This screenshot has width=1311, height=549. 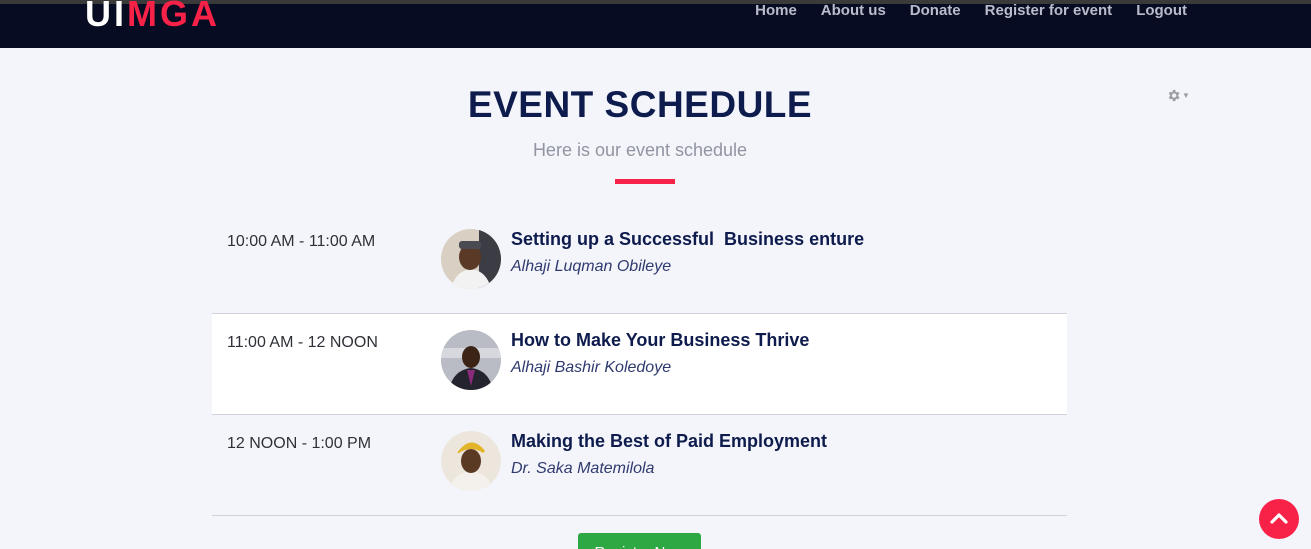 What do you see at coordinates (583, 468) in the screenshot?
I see `session-speaker: Dr. Saka Matemilola` at bounding box center [583, 468].